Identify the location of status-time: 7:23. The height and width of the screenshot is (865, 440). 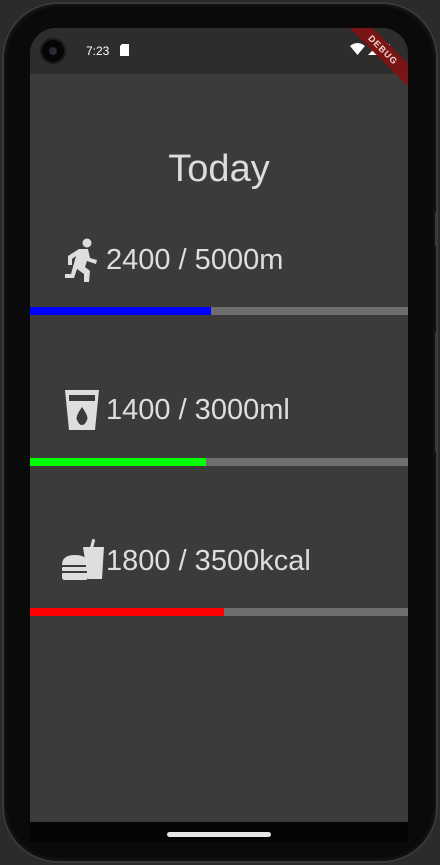
(98, 51).